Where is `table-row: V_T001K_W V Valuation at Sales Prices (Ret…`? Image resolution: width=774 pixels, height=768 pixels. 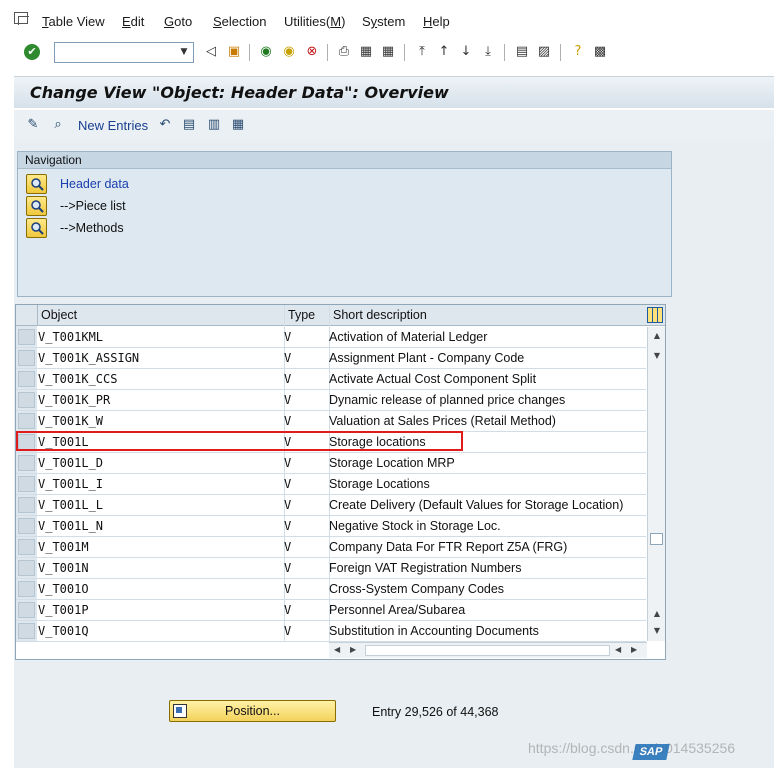
table-row: V_T001K_W V Valuation at Sales Prices (Ret… is located at coordinates (331, 421).